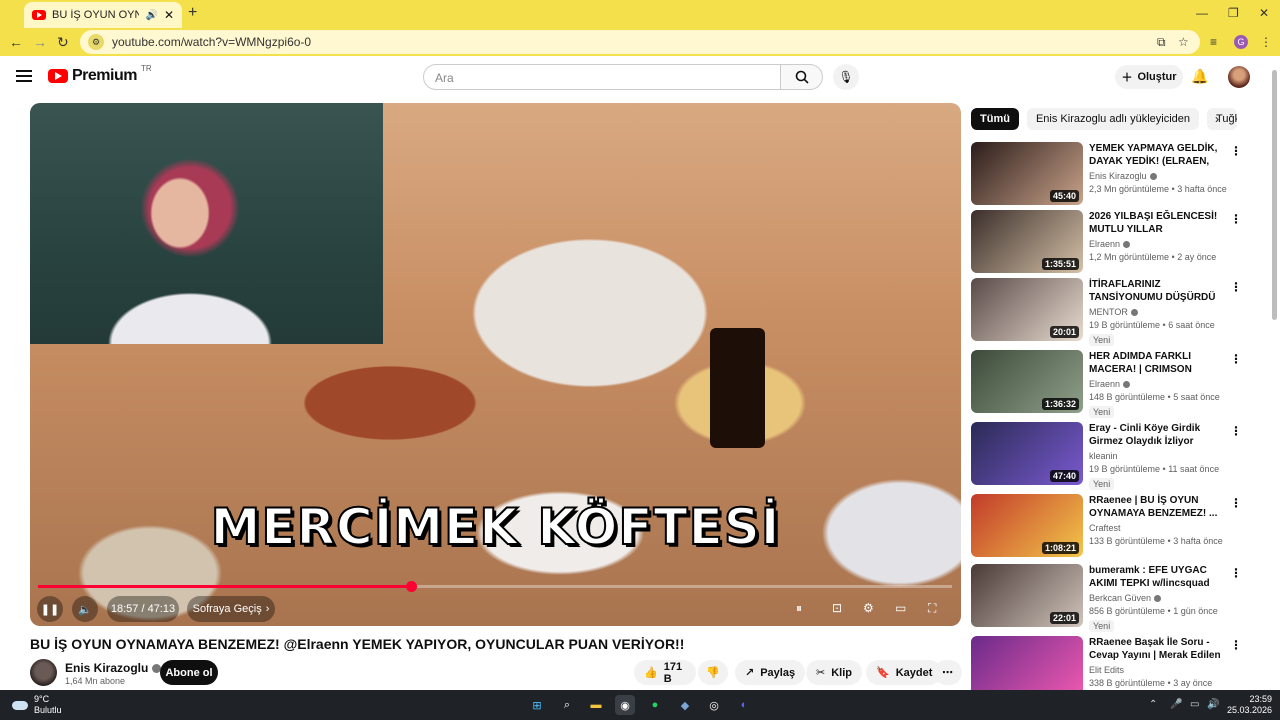 The image size is (1280, 720). Describe the element at coordinates (846, 77) in the screenshot. I see `voice-search-mic-icon: 🎙` at that location.